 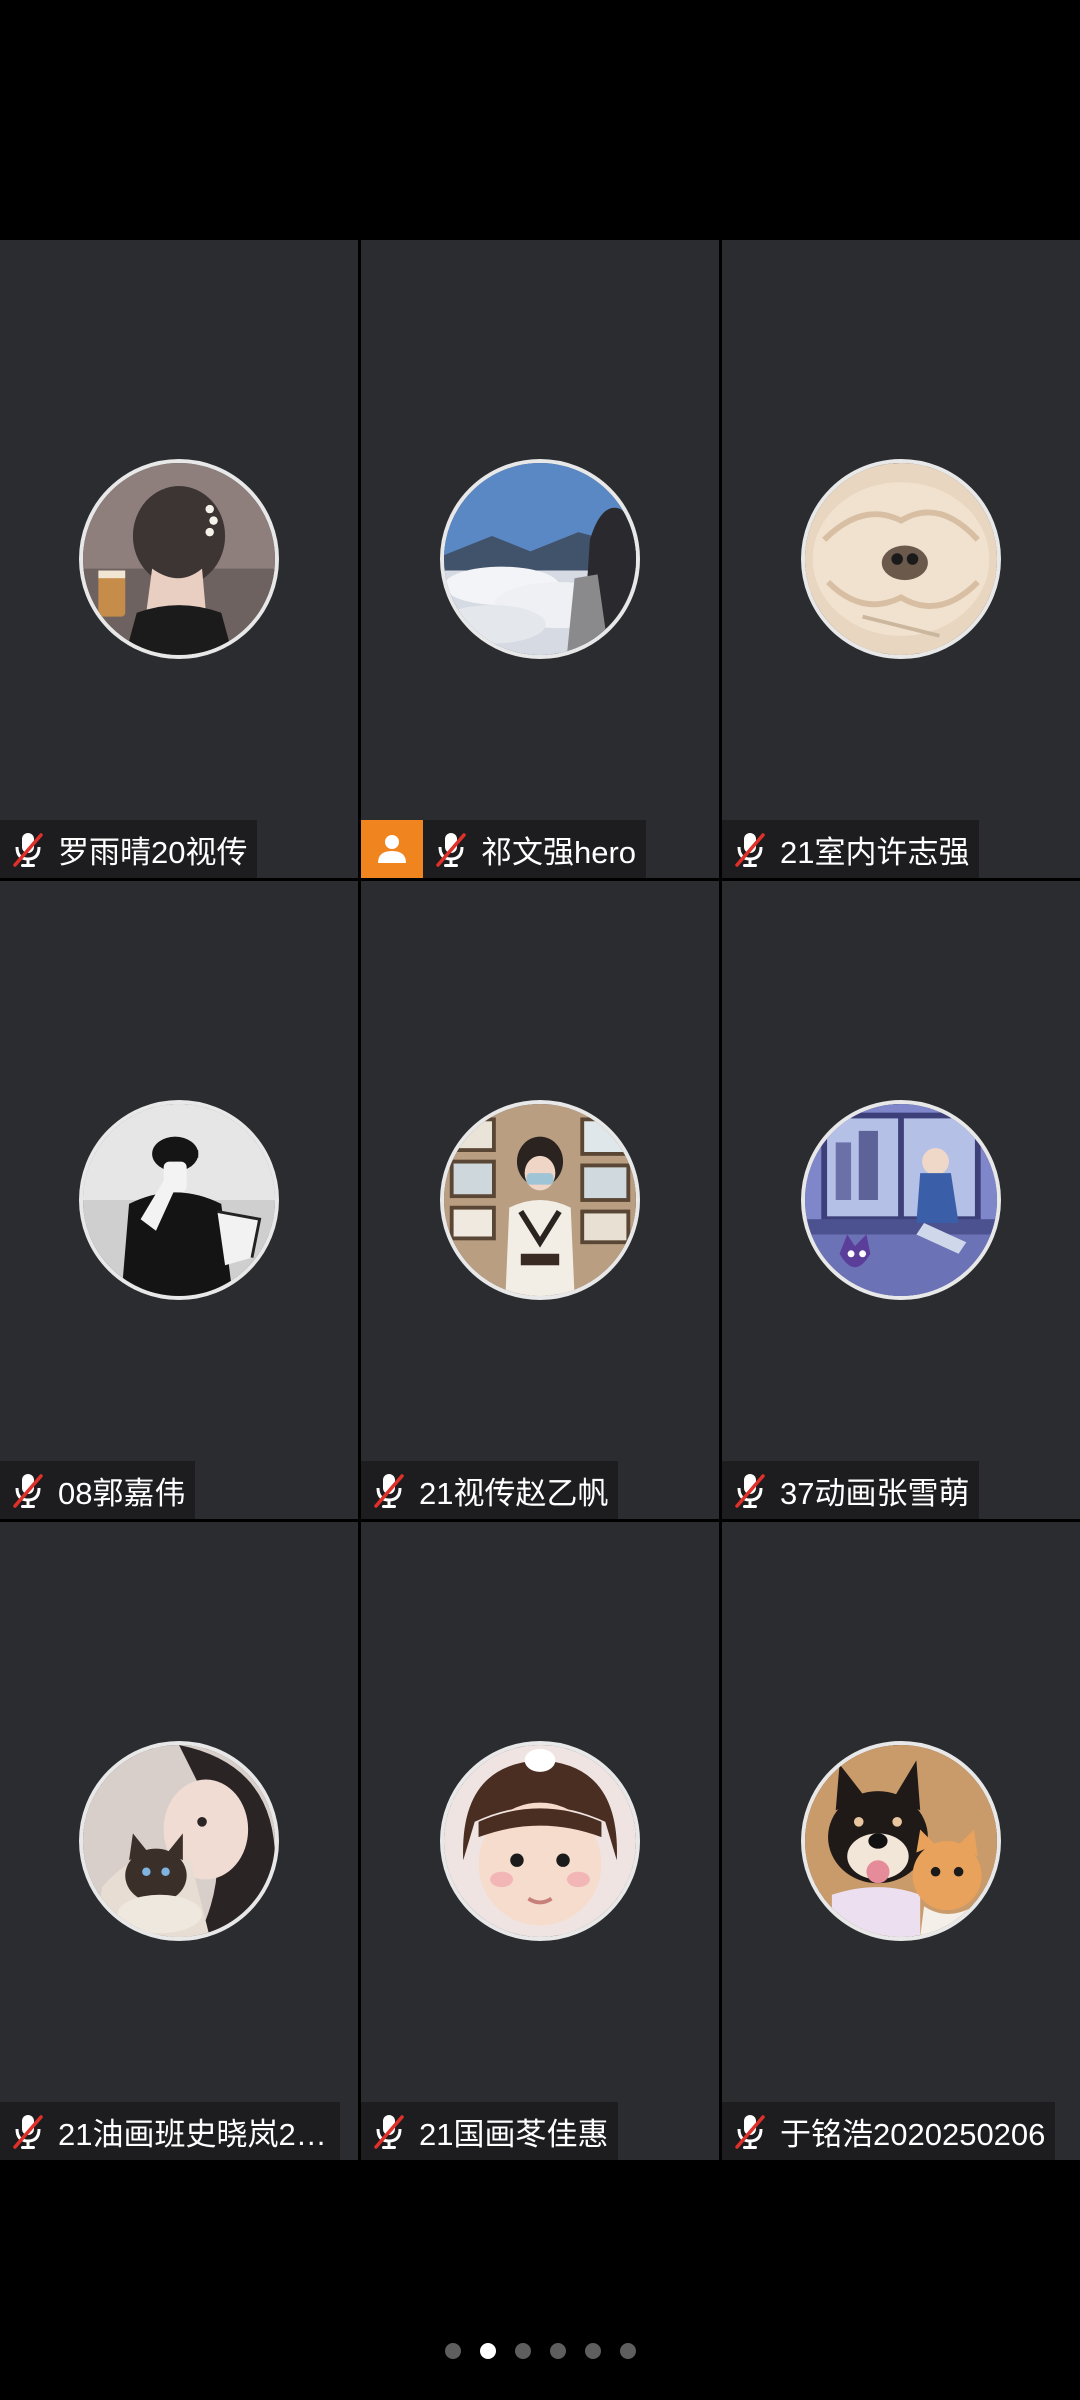 I want to click on name-label: 08郭嘉伟, so click(x=98, y=1490).